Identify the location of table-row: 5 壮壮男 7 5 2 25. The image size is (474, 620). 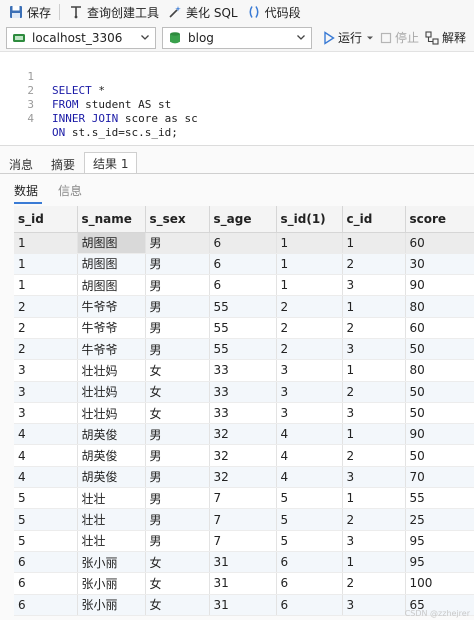
(244, 519).